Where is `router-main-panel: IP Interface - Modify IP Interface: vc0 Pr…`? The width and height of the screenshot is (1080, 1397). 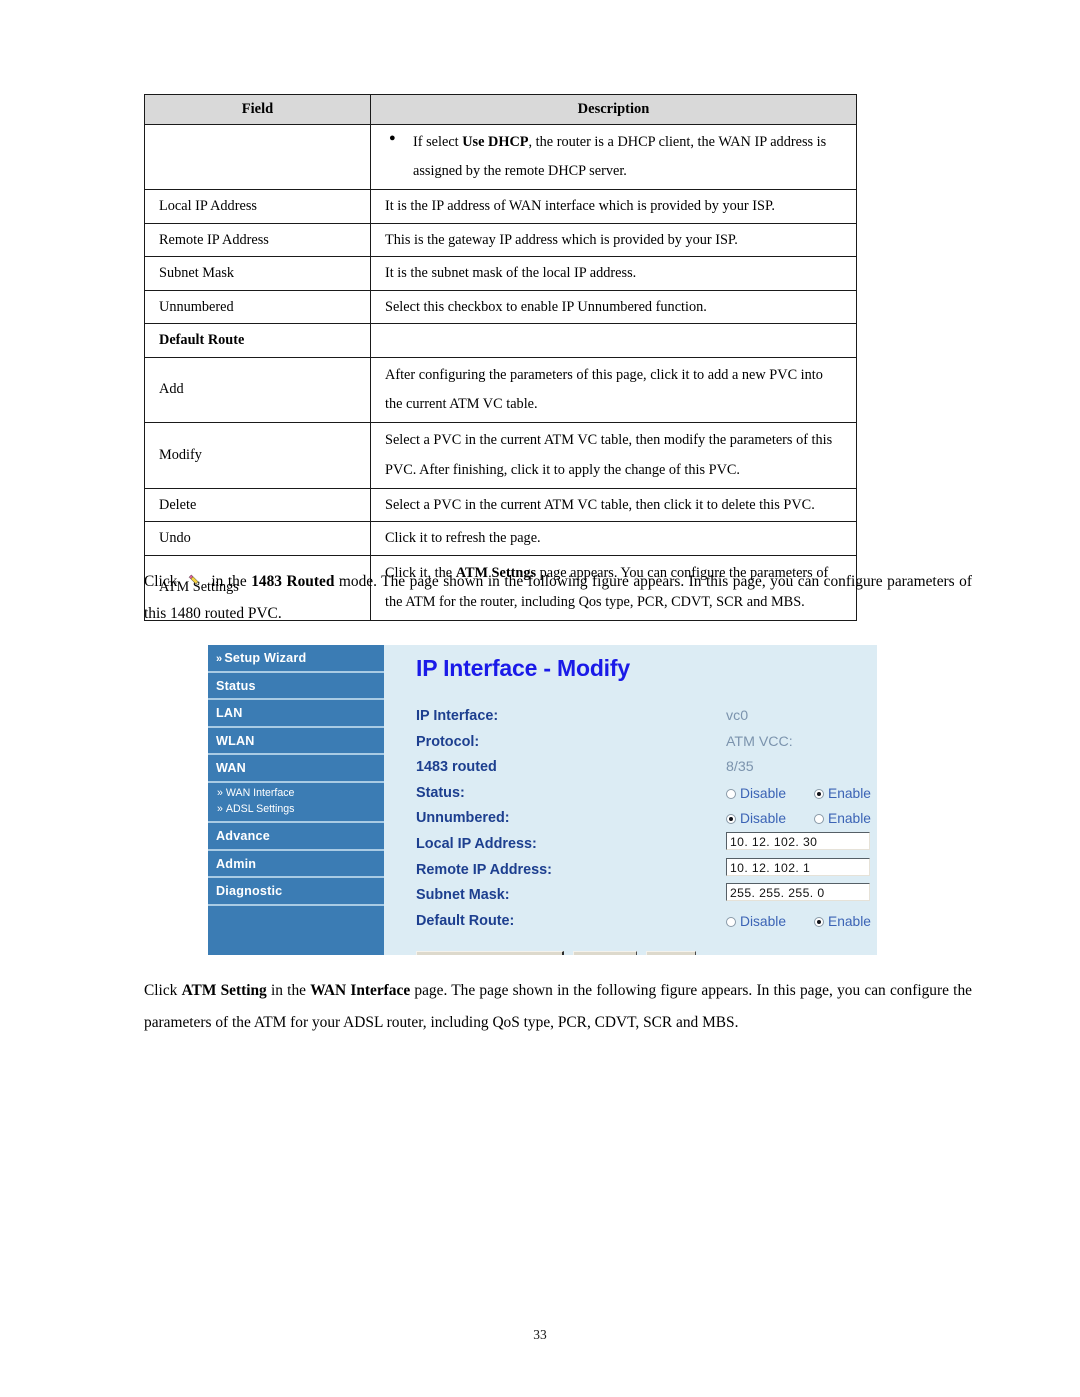
router-main-panel: IP Interface - Modify IP Interface: vc0 Pr… is located at coordinates (630, 800).